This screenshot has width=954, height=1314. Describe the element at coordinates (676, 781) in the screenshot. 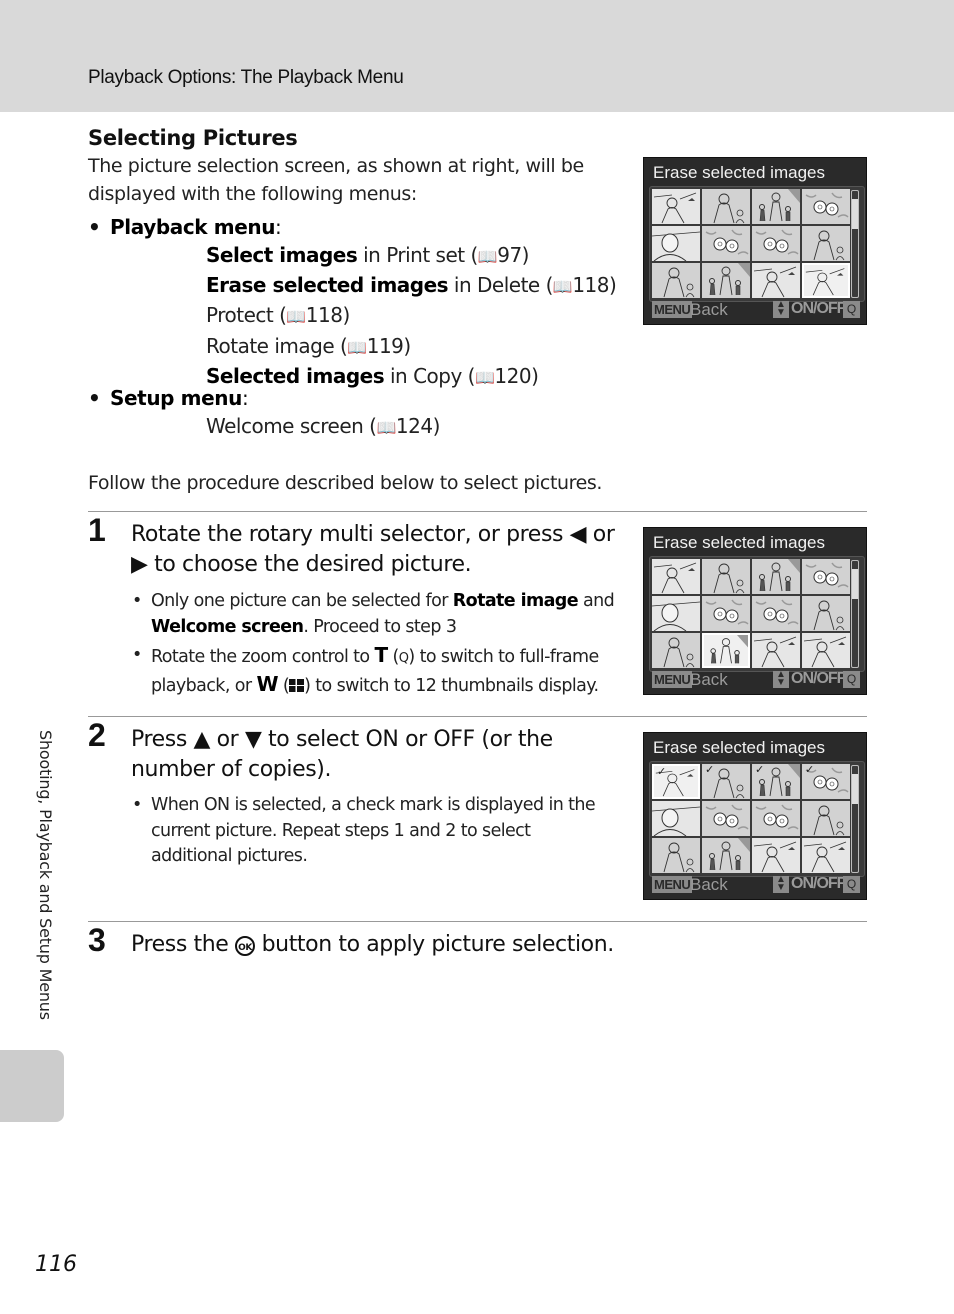

I see `thumbnail-woman-boat: ✓` at that location.